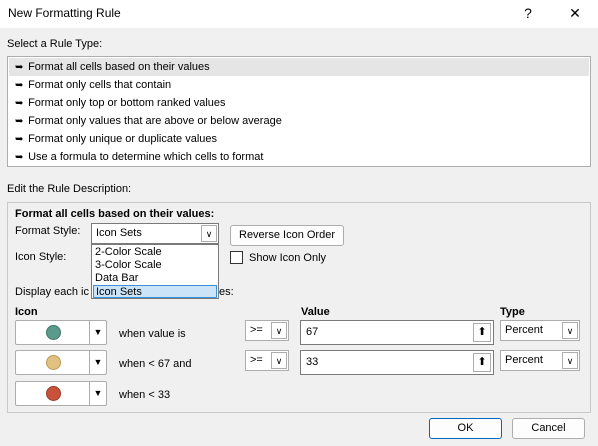  I want to click on show-icon-only-checkbox, so click(236, 257).